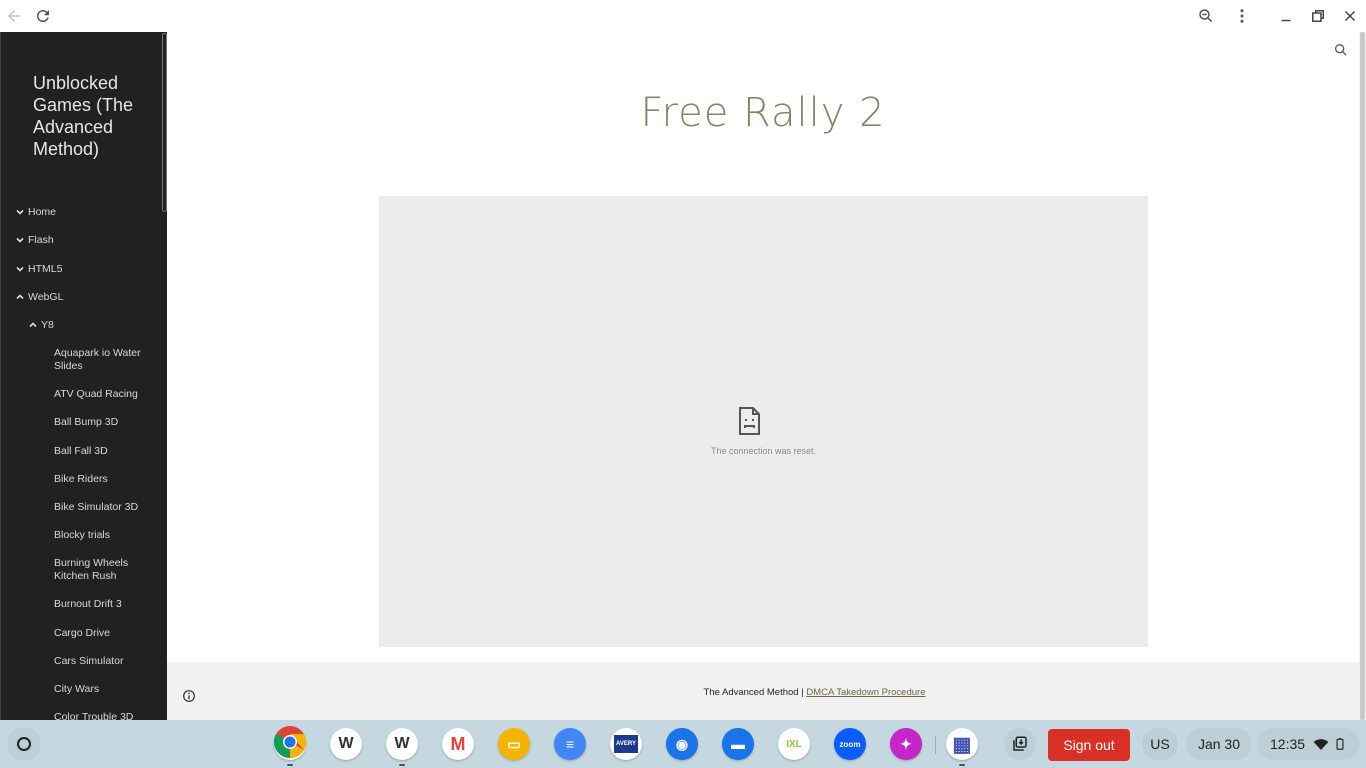  Describe the element at coordinates (1288, 744) in the screenshot. I see `clock: 12:35` at that location.